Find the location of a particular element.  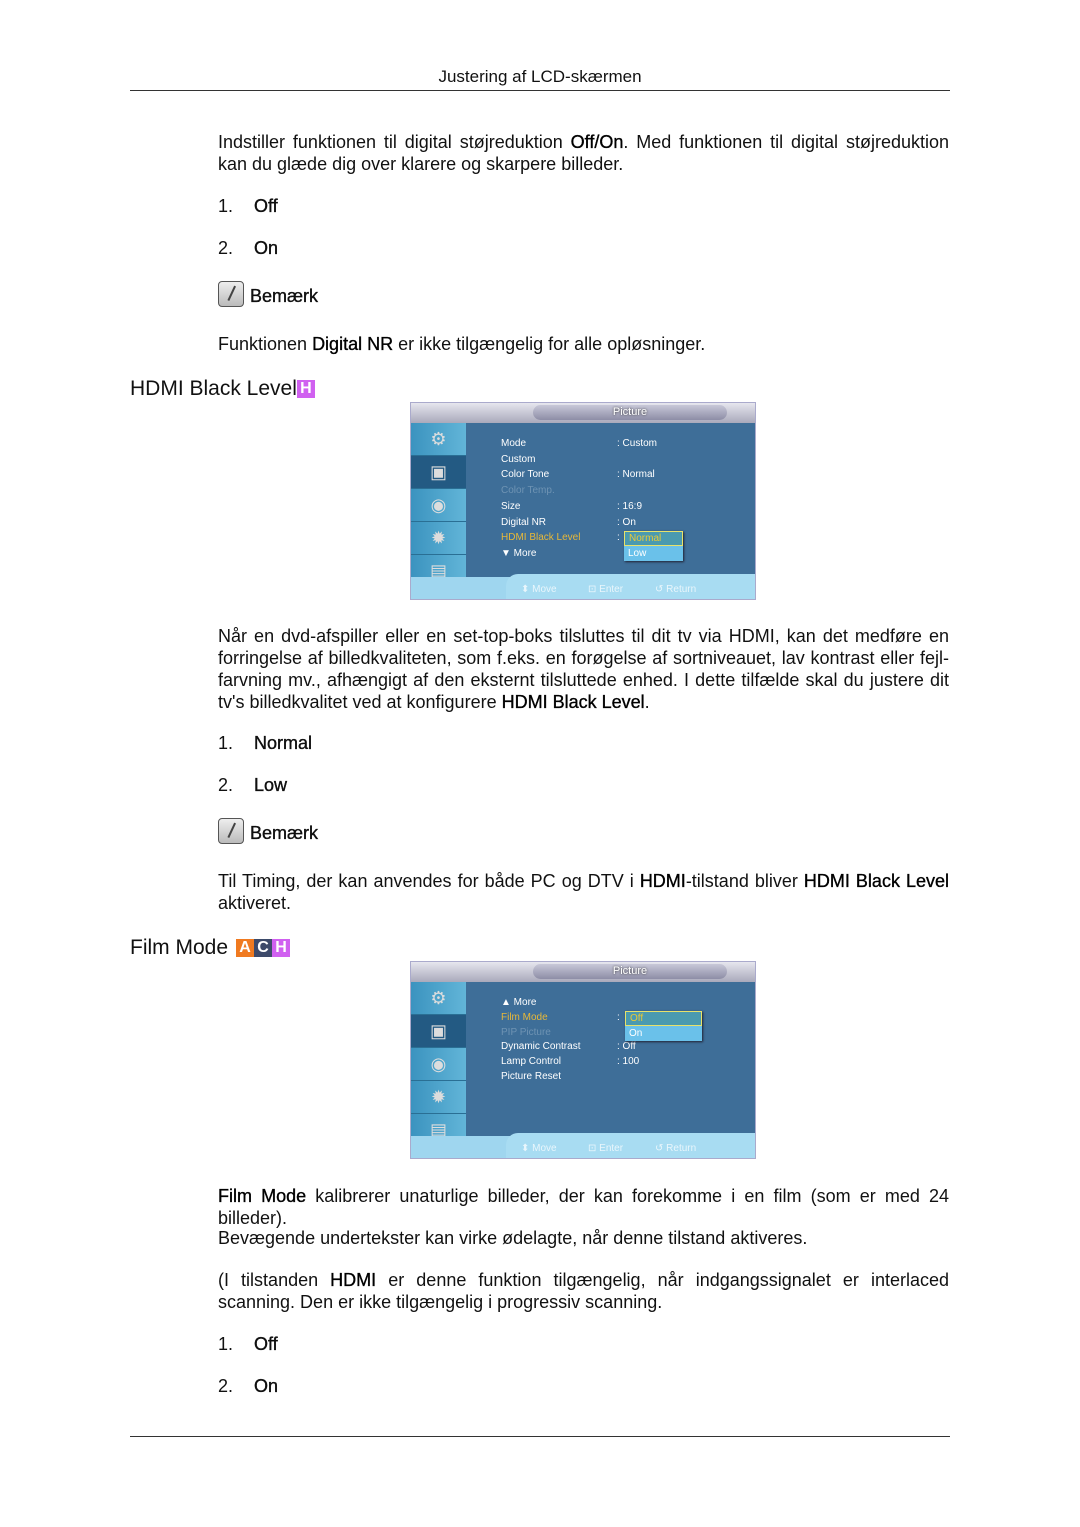

emphasis-text: Off/On is located at coordinates (597, 142).